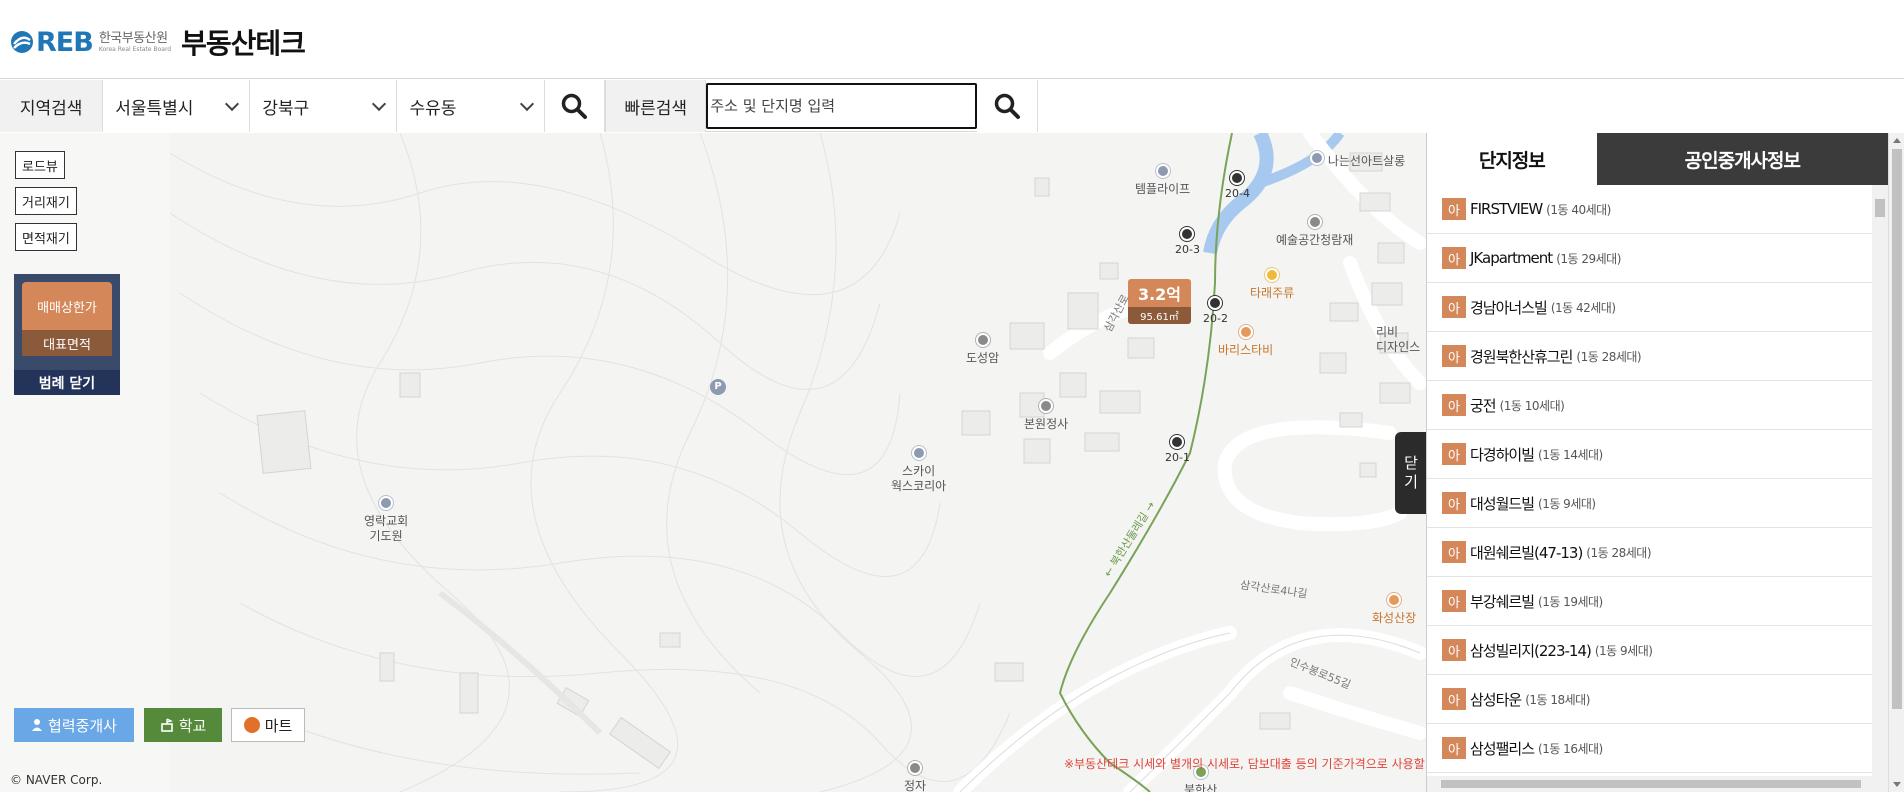 The image size is (1904, 792). I want to click on cafe-icon, so click(1245, 332).